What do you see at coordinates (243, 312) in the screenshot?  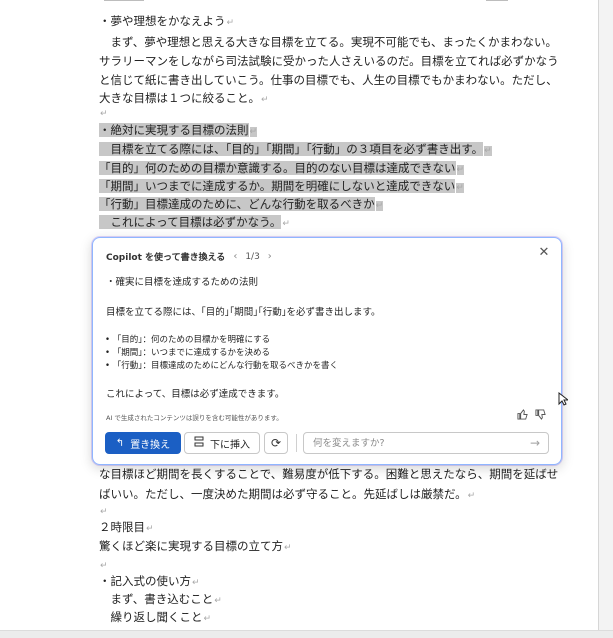 I see `suggestion-intro: 目標を立てる際には、｢目的｣｢期間｣｢行動｣を必ず書き出します。` at bounding box center [243, 312].